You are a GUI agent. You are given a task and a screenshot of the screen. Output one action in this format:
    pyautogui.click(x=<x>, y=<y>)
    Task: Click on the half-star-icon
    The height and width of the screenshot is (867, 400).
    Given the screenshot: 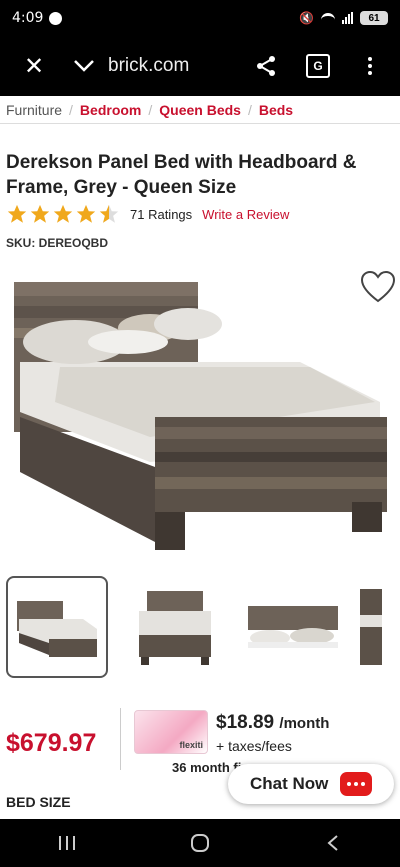 What is the action you would take?
    pyautogui.click(x=109, y=213)
    